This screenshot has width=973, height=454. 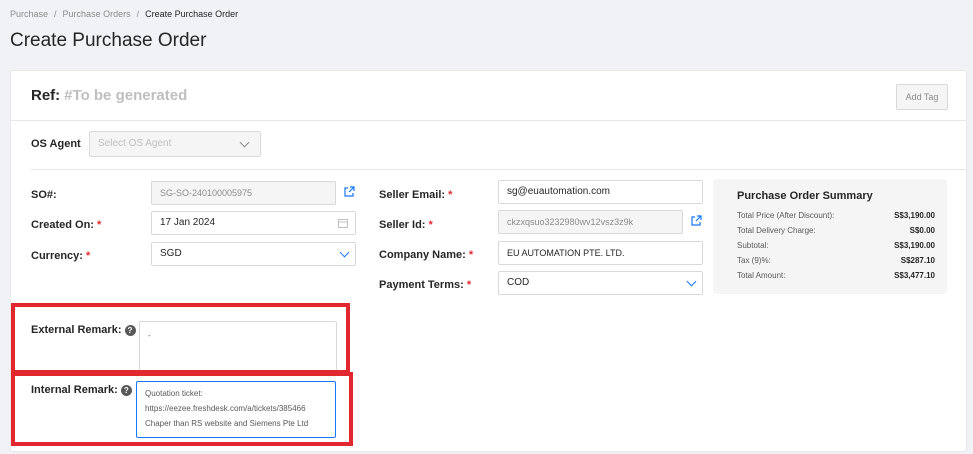 What do you see at coordinates (126, 95) in the screenshot?
I see `ref-value: #To be generated` at bounding box center [126, 95].